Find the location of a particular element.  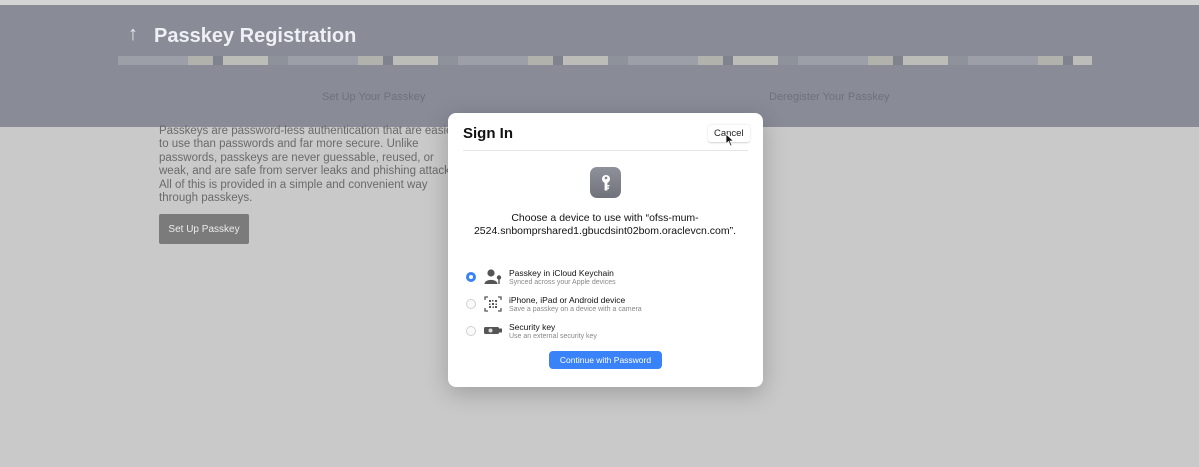

option-description: Use an external security key is located at coordinates (553, 336).